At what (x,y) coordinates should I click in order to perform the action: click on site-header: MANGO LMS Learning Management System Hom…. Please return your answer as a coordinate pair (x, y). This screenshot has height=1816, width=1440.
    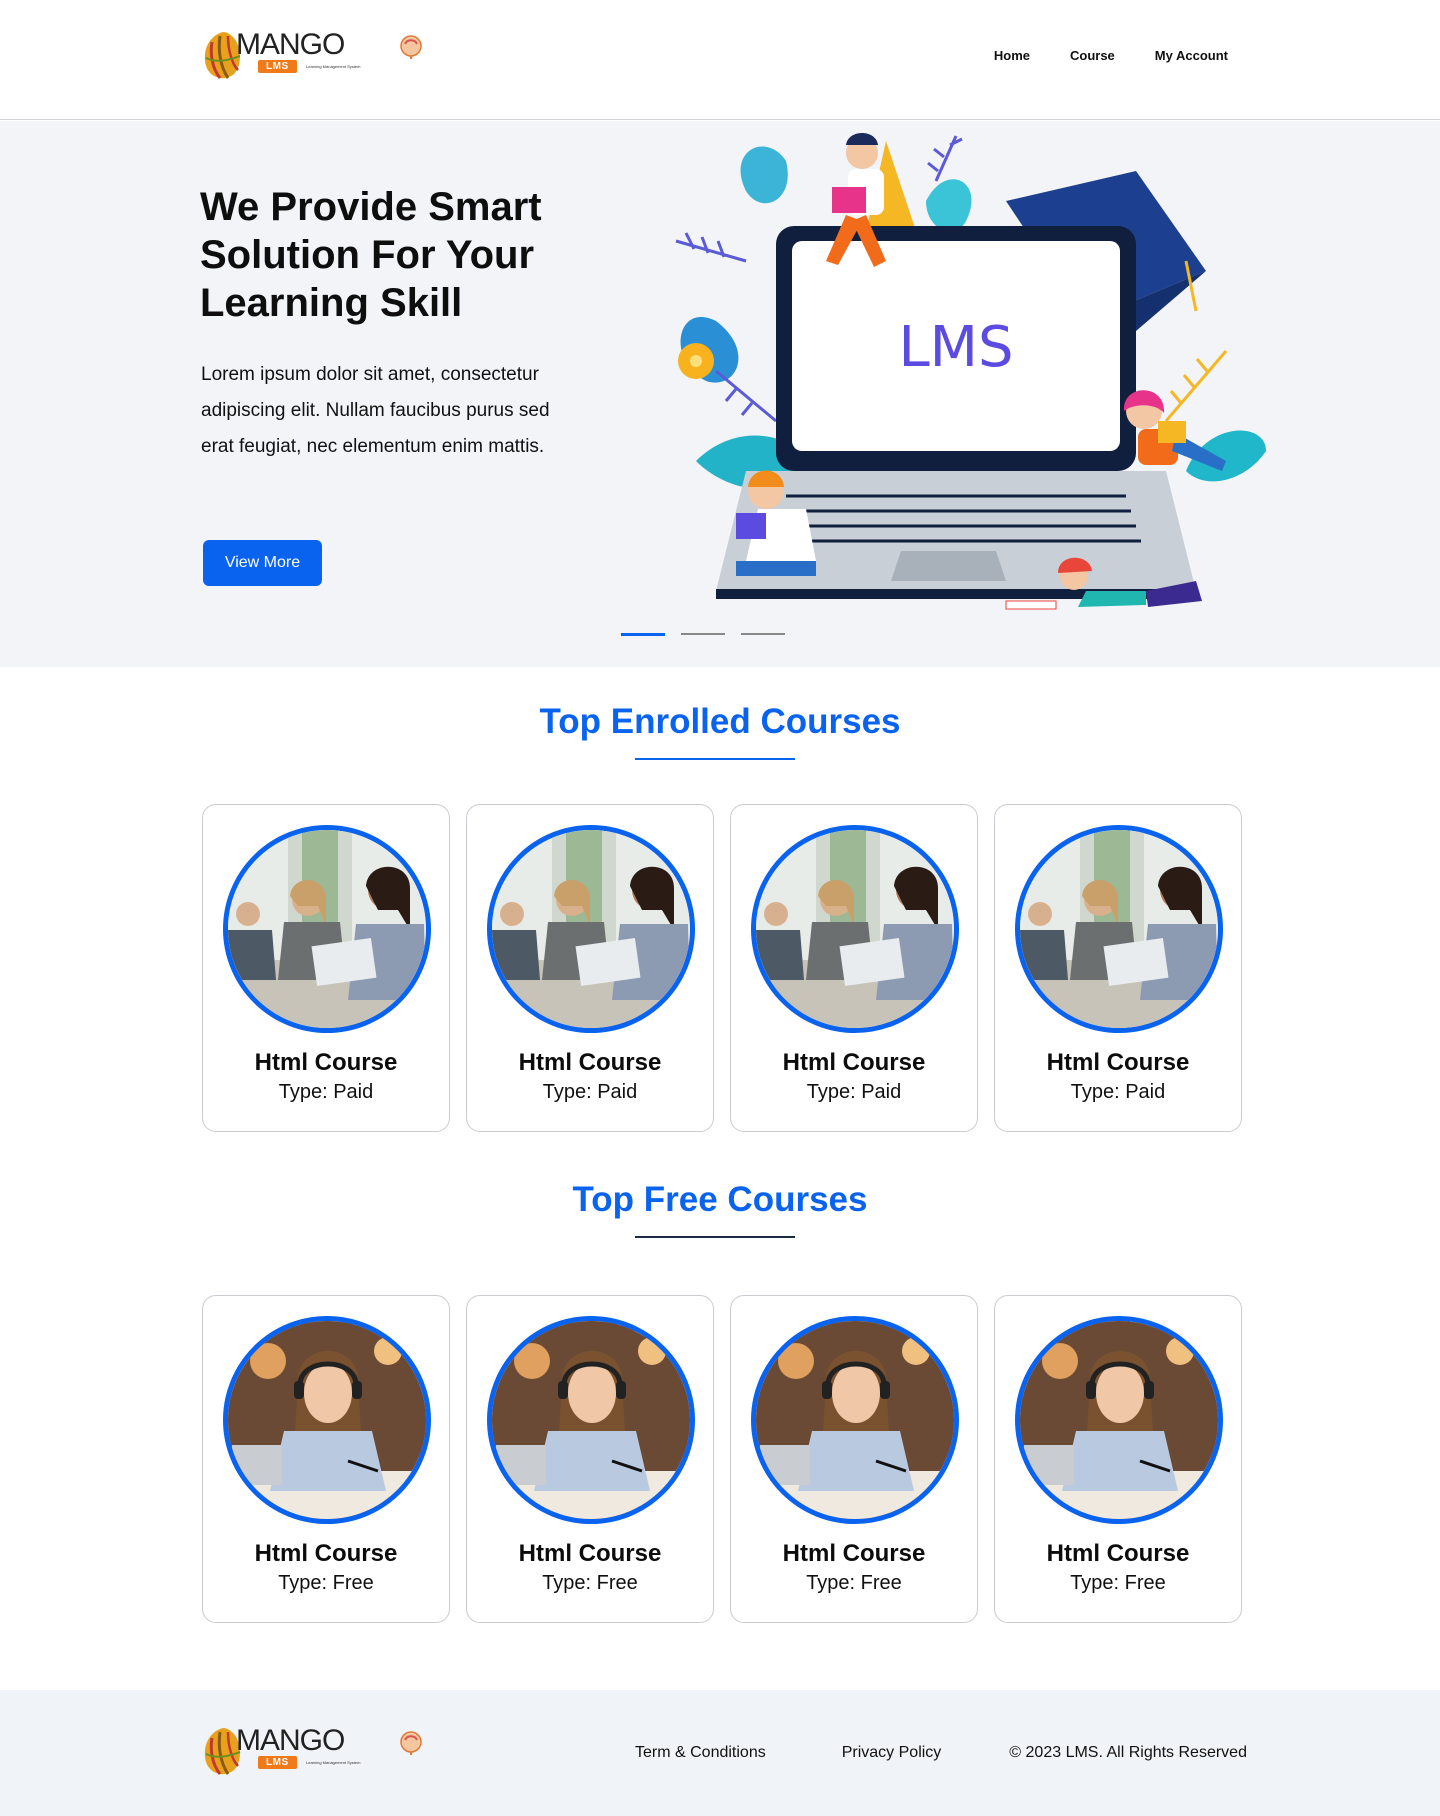
    Looking at the image, I should click on (720, 60).